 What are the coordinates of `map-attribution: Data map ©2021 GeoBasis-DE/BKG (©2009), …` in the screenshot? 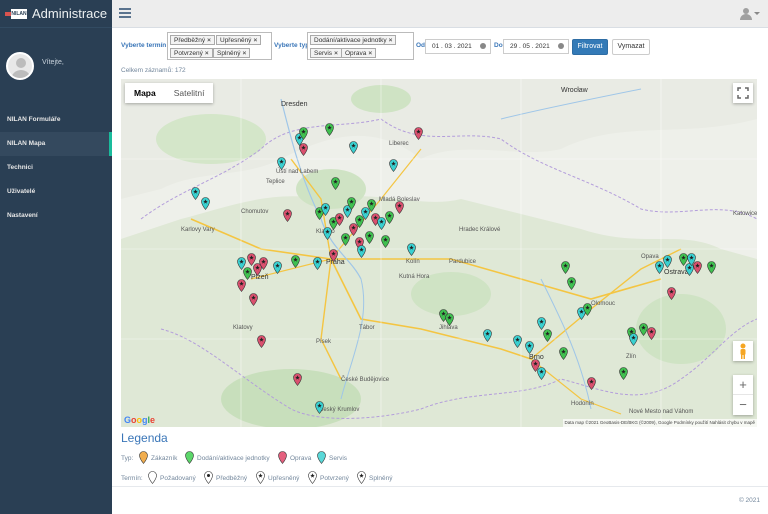 It's located at (659, 423).